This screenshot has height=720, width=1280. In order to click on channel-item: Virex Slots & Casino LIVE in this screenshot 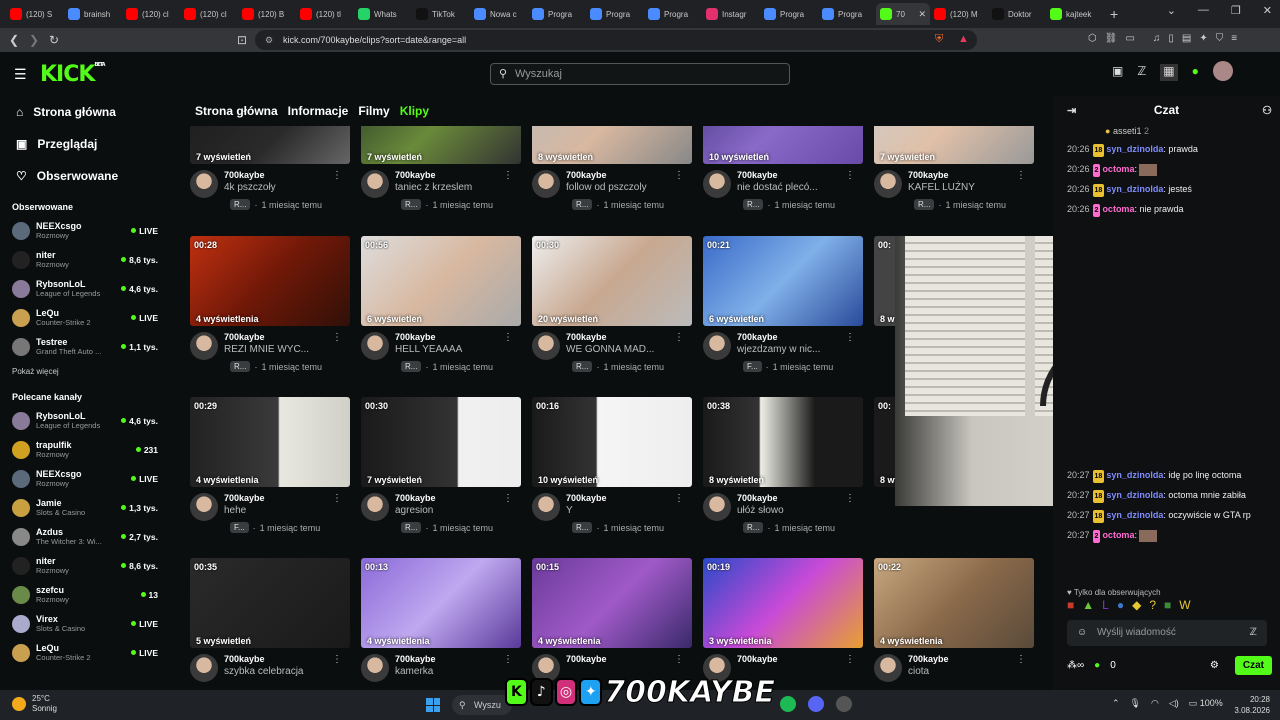, I will do `click(85, 623)`.